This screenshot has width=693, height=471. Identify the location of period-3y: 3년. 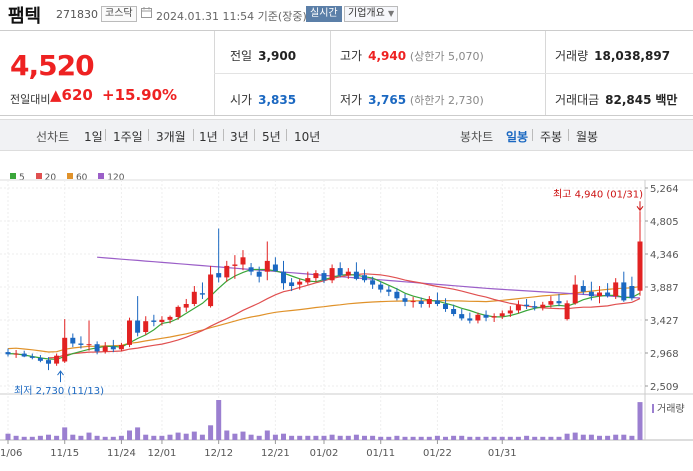
(239, 136).